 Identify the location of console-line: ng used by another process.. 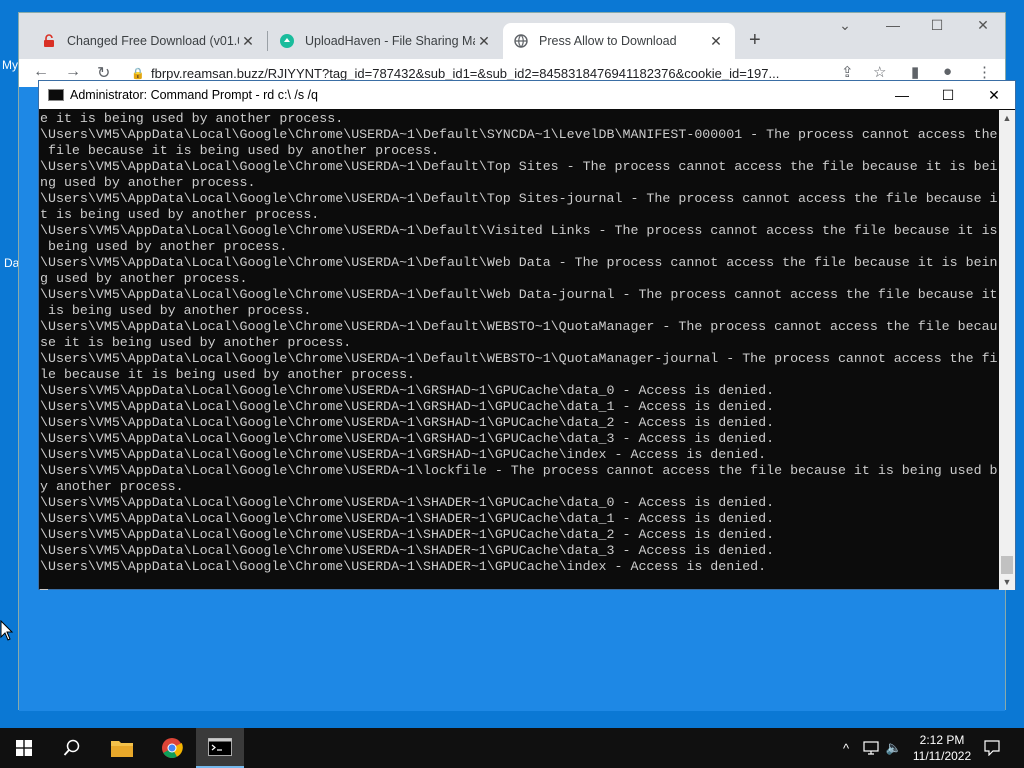
(148, 182).